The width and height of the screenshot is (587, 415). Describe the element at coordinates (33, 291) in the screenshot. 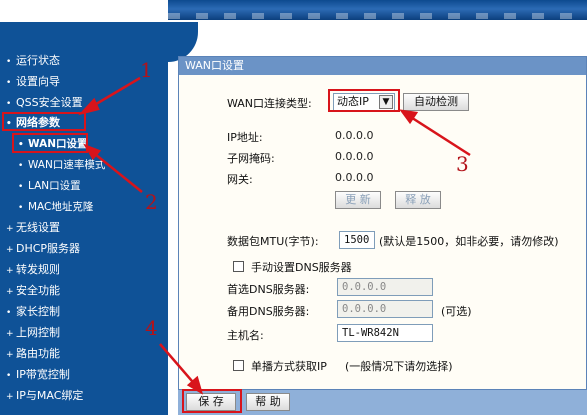

I see `sidebar-item-security: + 安全功能` at that location.